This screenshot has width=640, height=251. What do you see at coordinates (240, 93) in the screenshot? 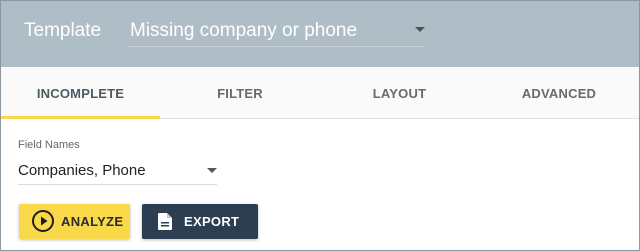
I see `tab-filter: FILTER` at bounding box center [240, 93].